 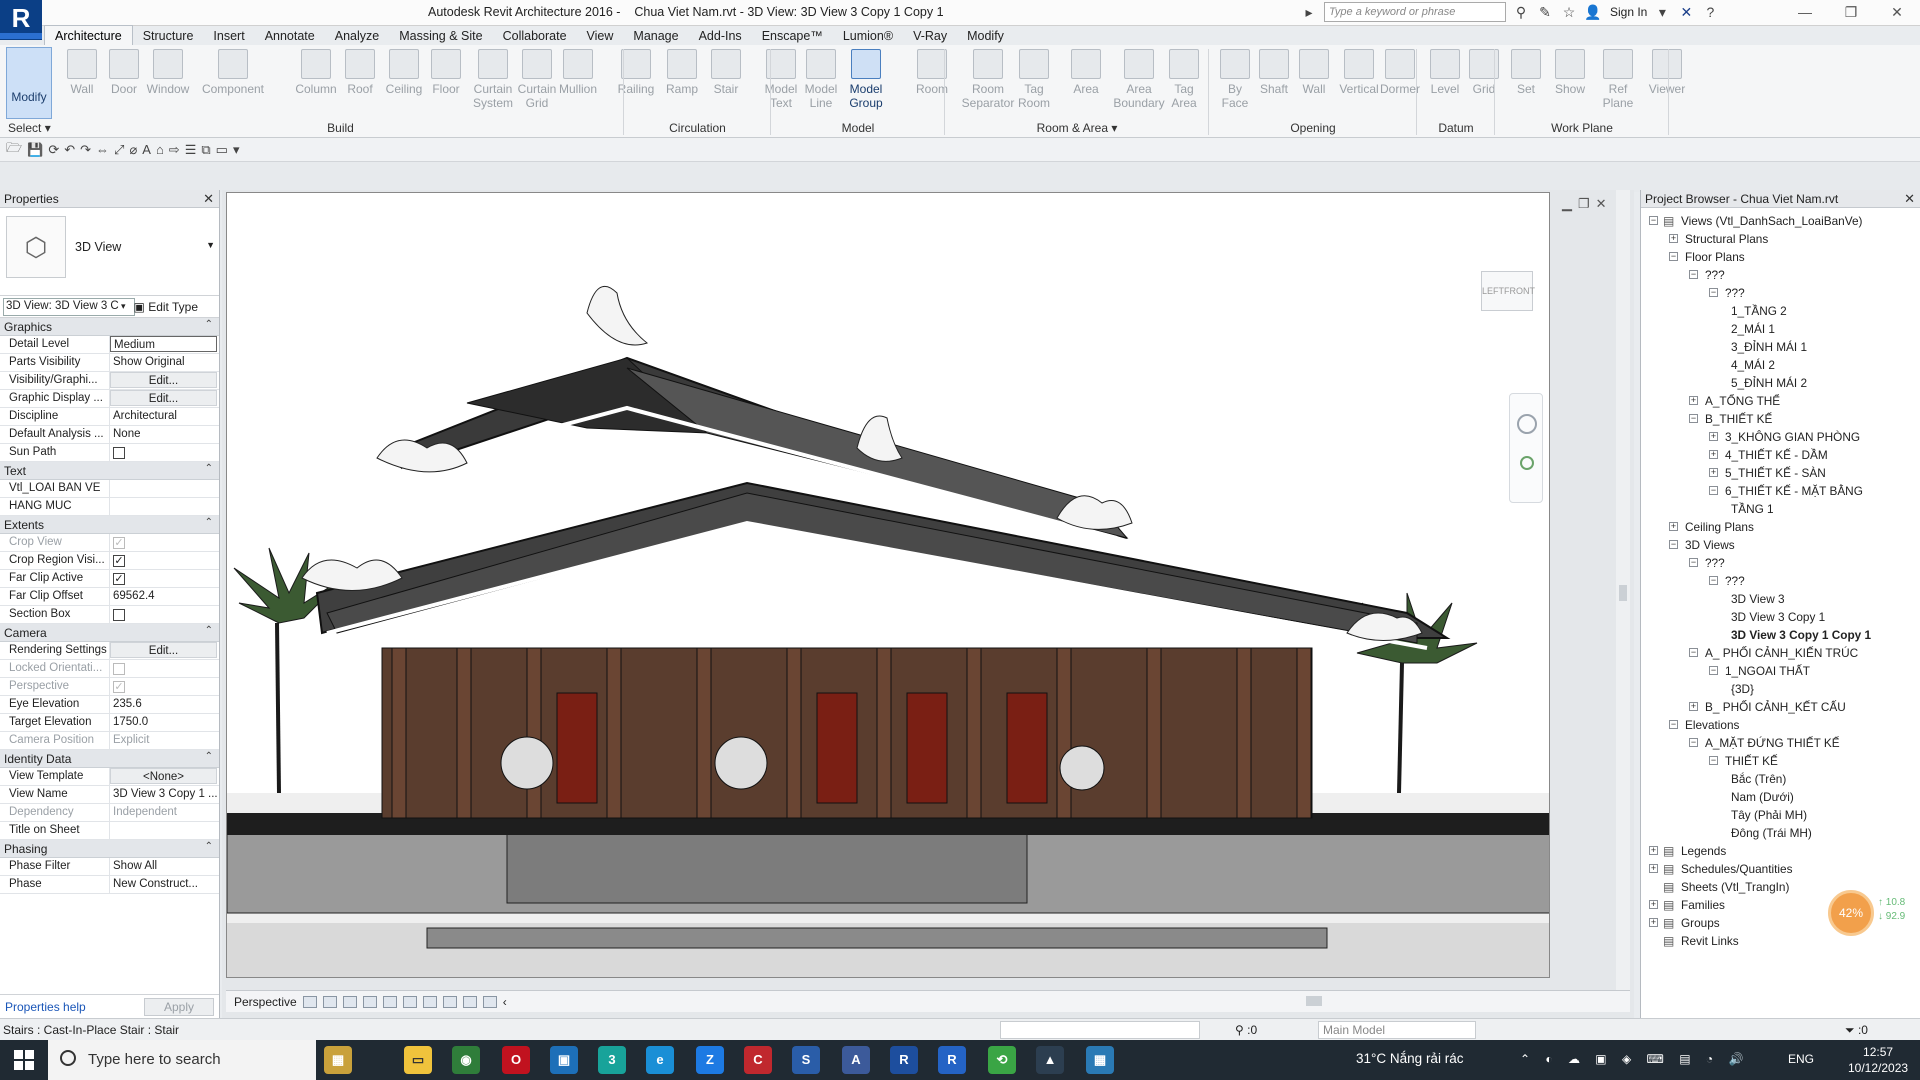 I want to click on revit-active-icon: R, so click(x=952, y=1060).